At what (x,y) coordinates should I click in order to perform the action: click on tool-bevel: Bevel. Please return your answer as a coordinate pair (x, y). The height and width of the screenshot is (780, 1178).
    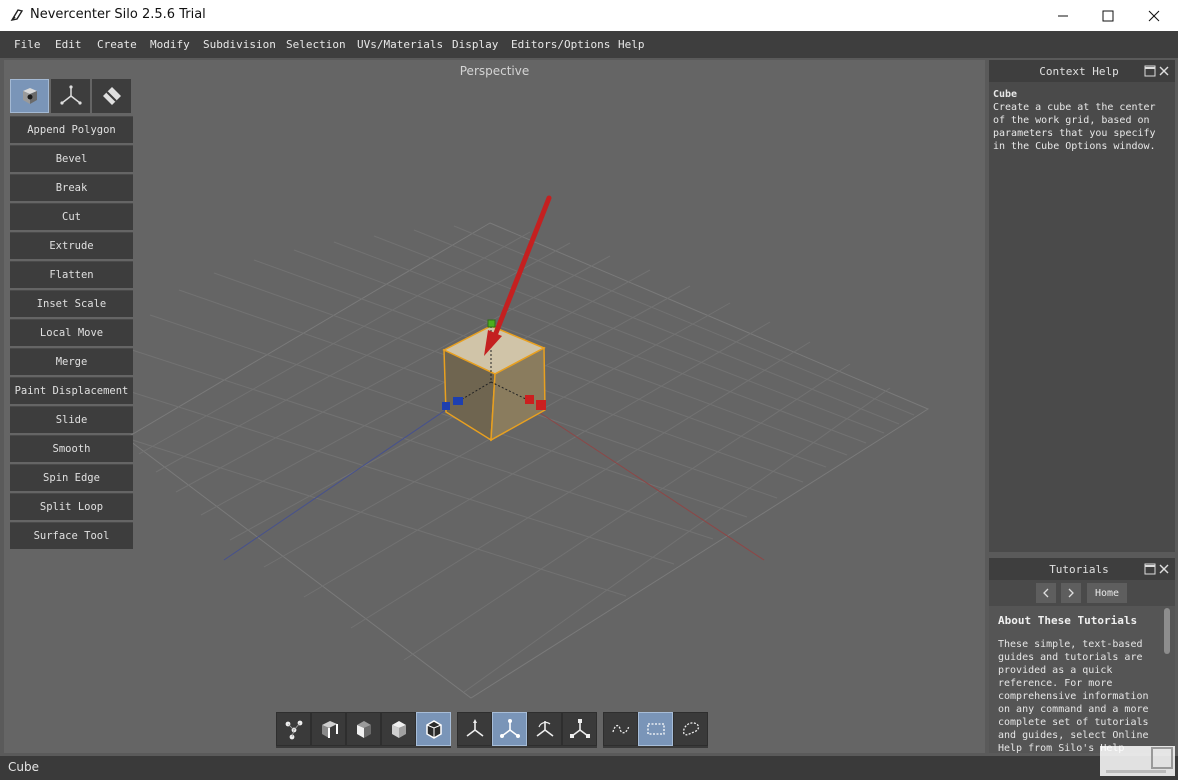
    Looking at the image, I should click on (71, 158).